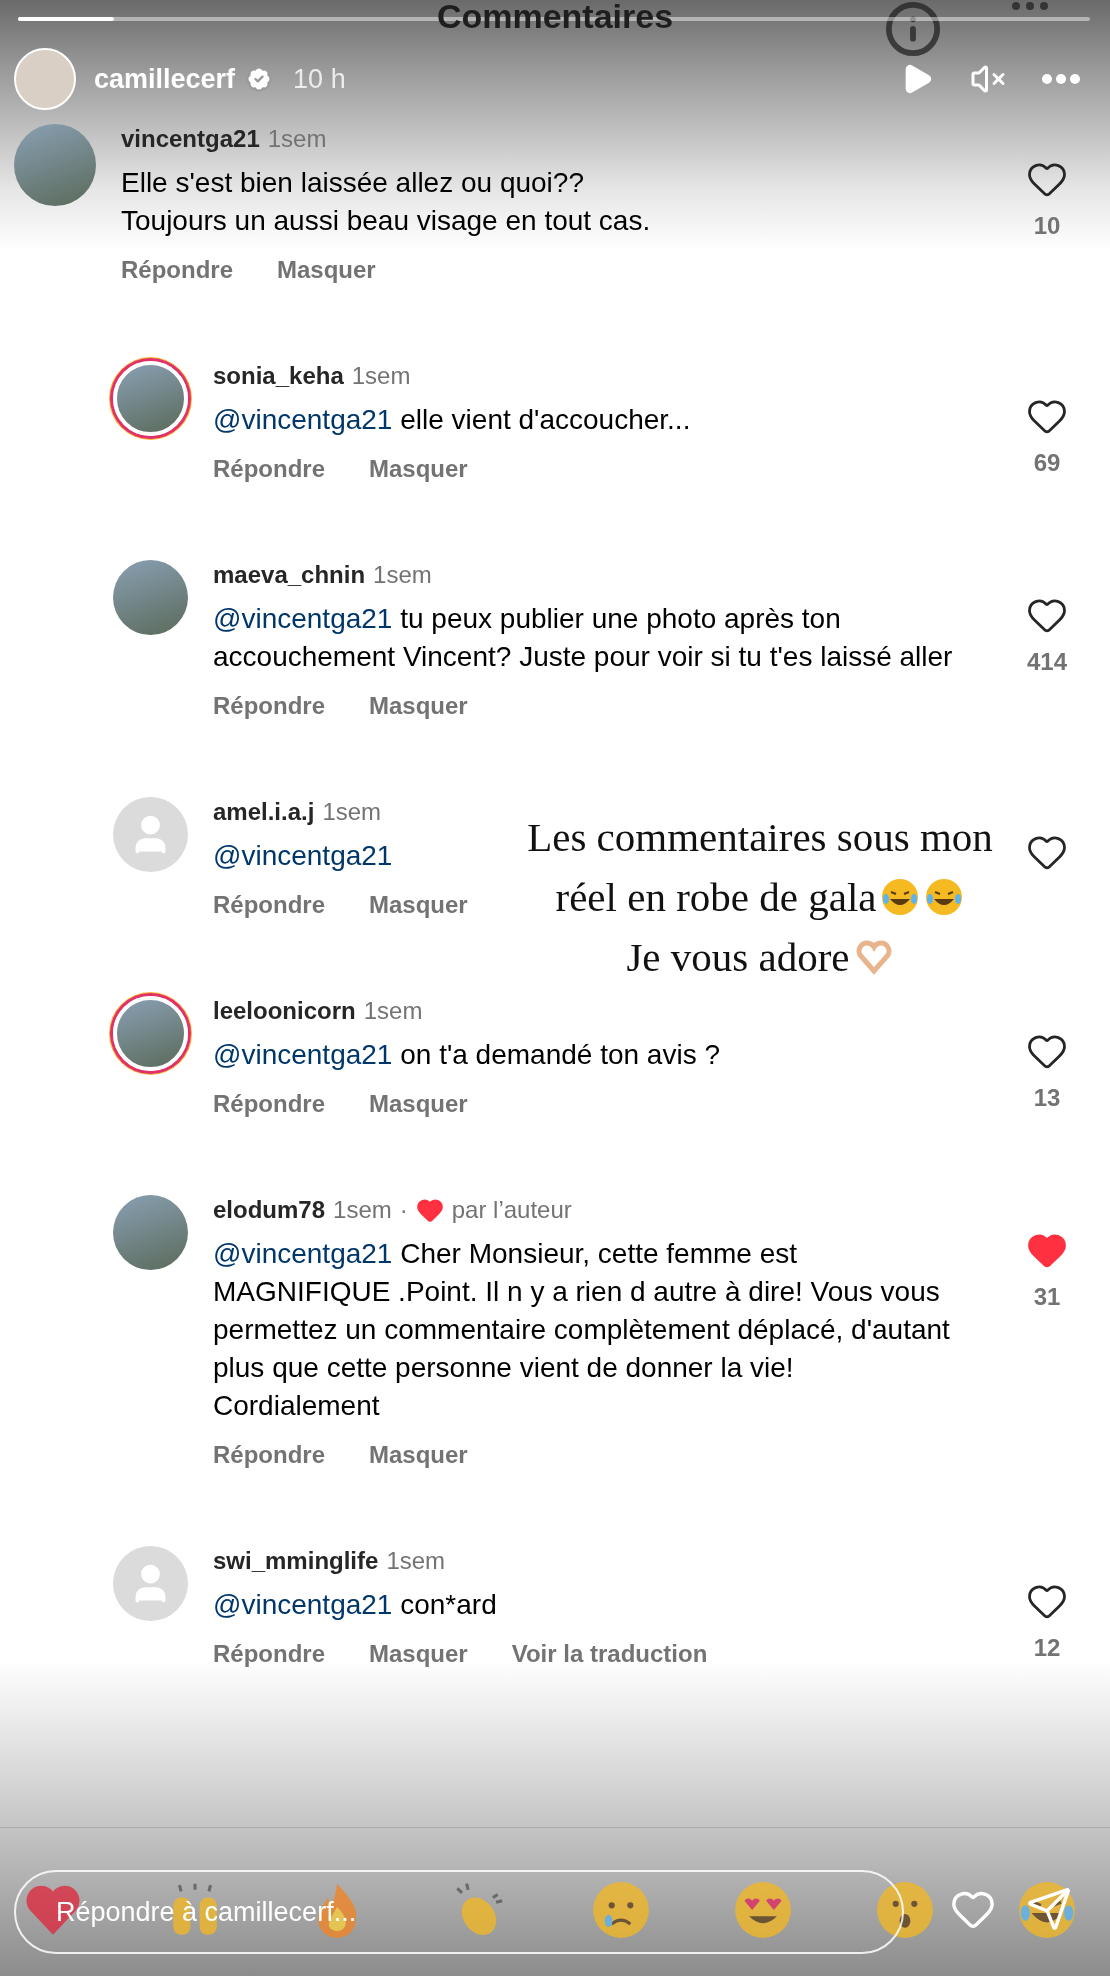 This screenshot has height=1976, width=1110. Describe the element at coordinates (289, 575) in the screenshot. I see `username: maeva_chnin` at that location.